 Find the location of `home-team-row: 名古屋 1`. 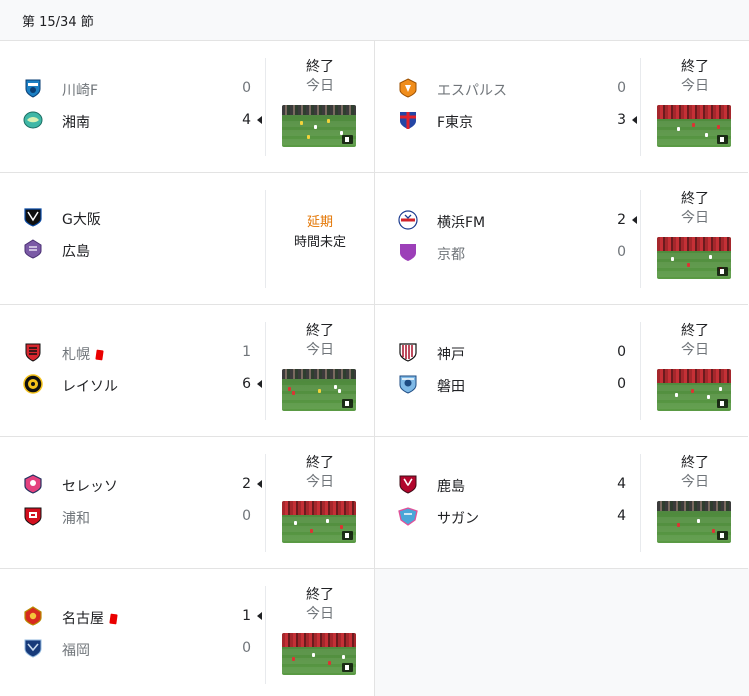

home-team-row: 名古屋 1 is located at coordinates (143, 616).